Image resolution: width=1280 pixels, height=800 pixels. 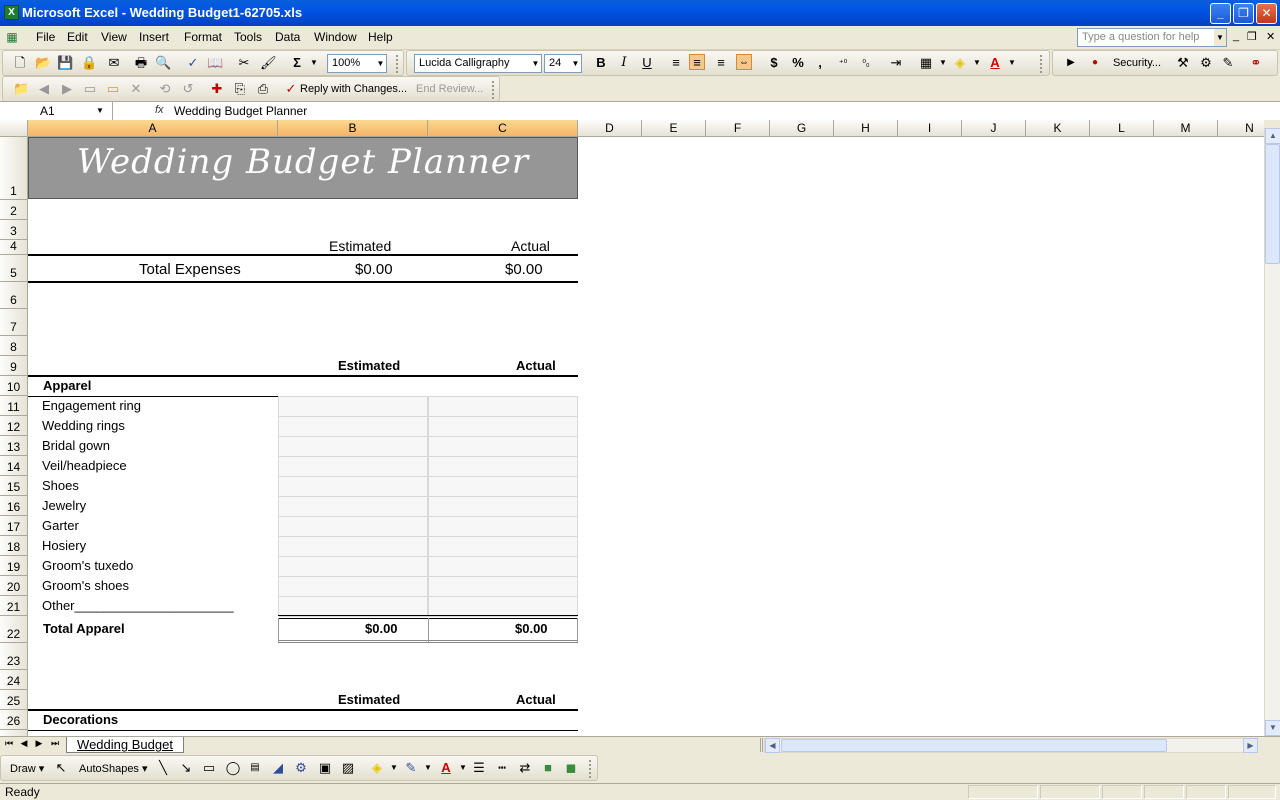 What do you see at coordinates (60, 525) in the screenshot?
I see `apparel-item: Garter` at bounding box center [60, 525].